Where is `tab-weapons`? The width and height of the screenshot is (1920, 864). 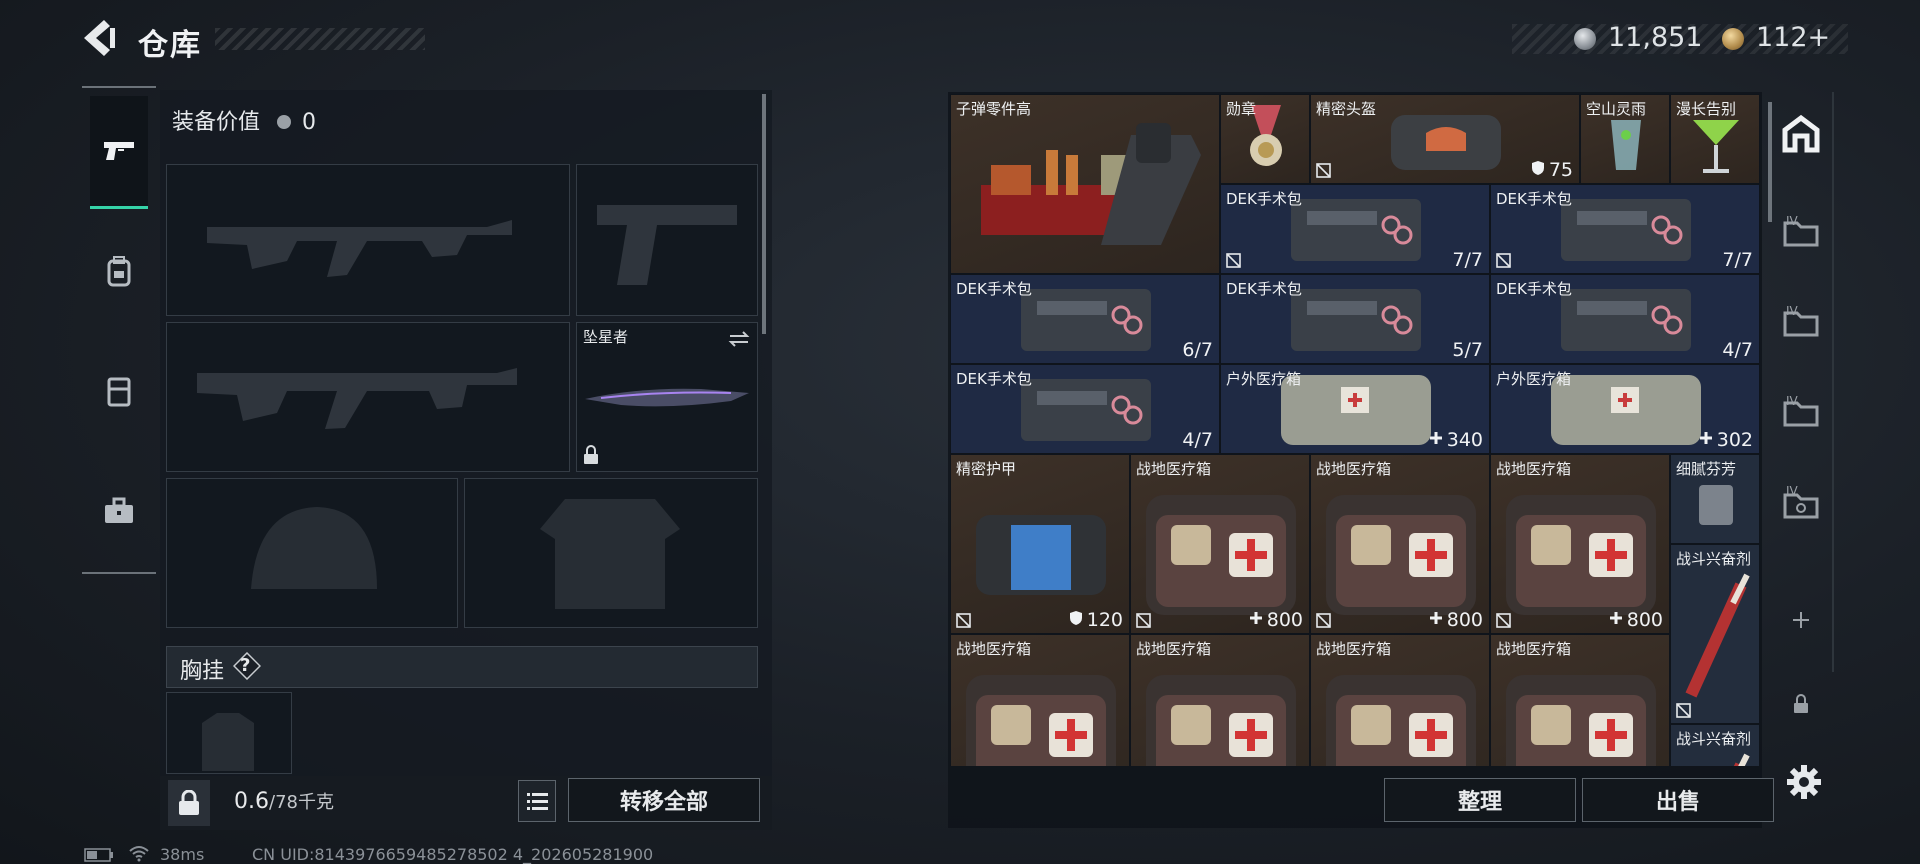
tab-weapons is located at coordinates (119, 152).